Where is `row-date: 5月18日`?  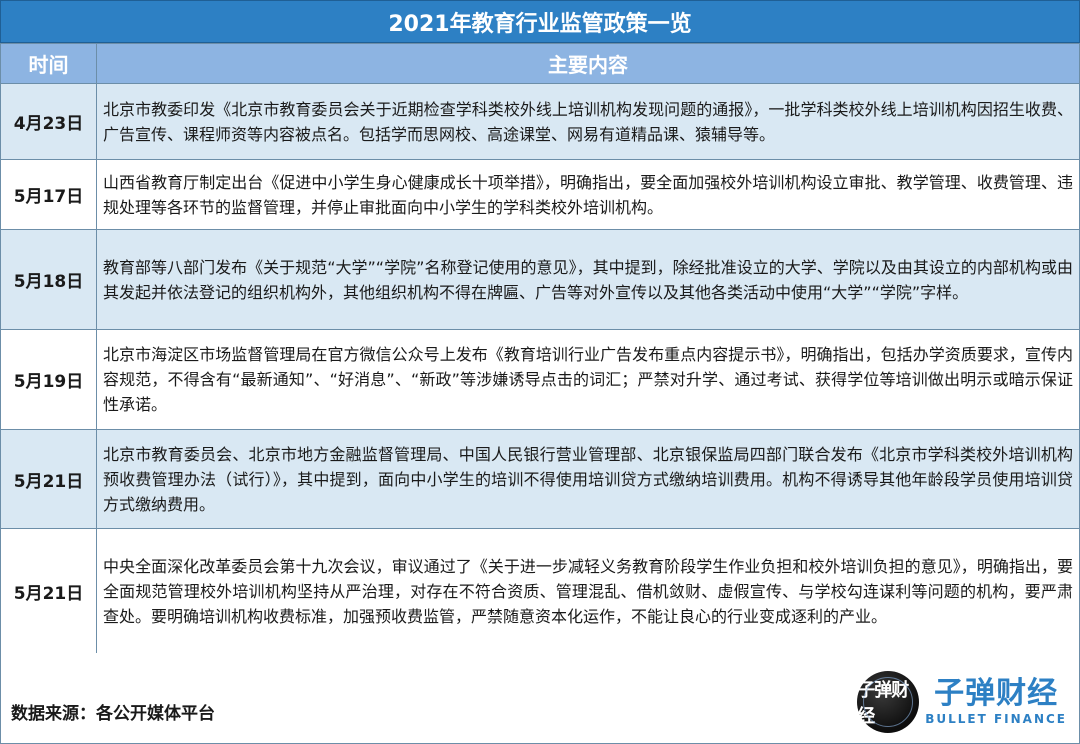 row-date: 5月18日 is located at coordinates (48, 279).